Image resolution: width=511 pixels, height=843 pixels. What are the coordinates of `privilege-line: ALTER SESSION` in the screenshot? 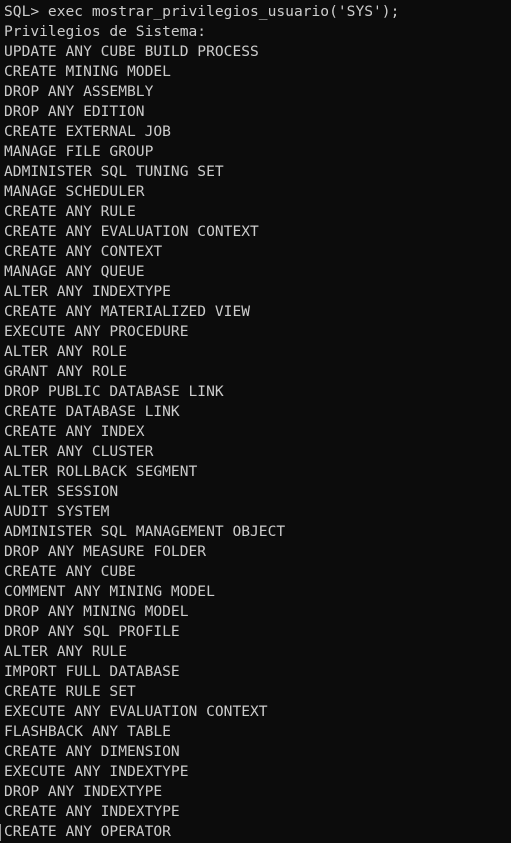 It's located at (61, 491).